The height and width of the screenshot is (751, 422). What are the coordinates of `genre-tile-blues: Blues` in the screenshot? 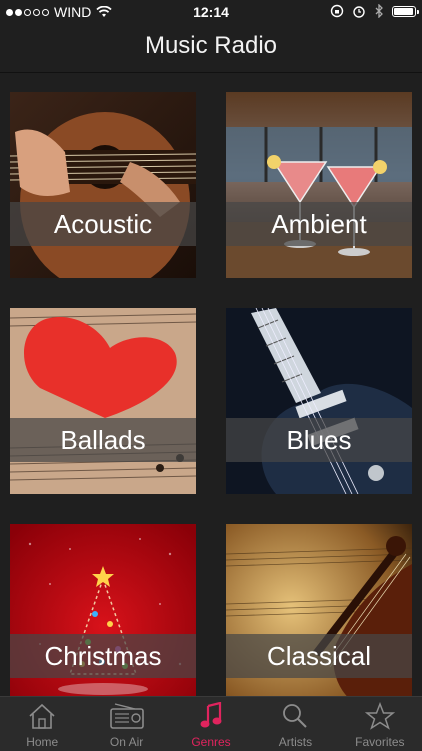 It's located at (319, 401).